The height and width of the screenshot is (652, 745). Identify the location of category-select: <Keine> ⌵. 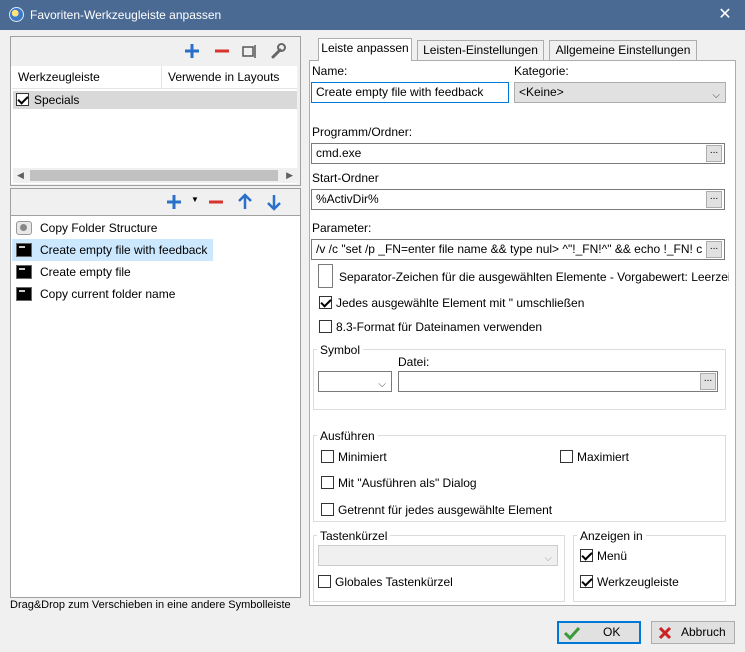
(620, 92).